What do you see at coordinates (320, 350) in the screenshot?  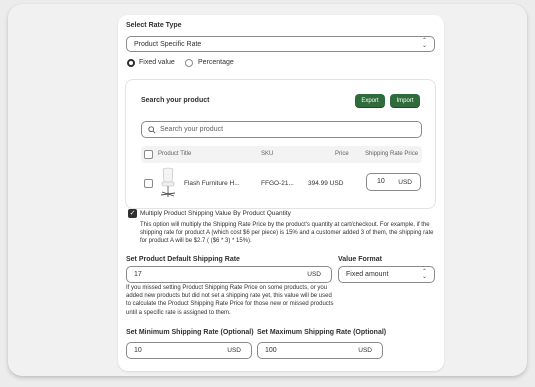 I see `max-rate-input: 100 USD` at bounding box center [320, 350].